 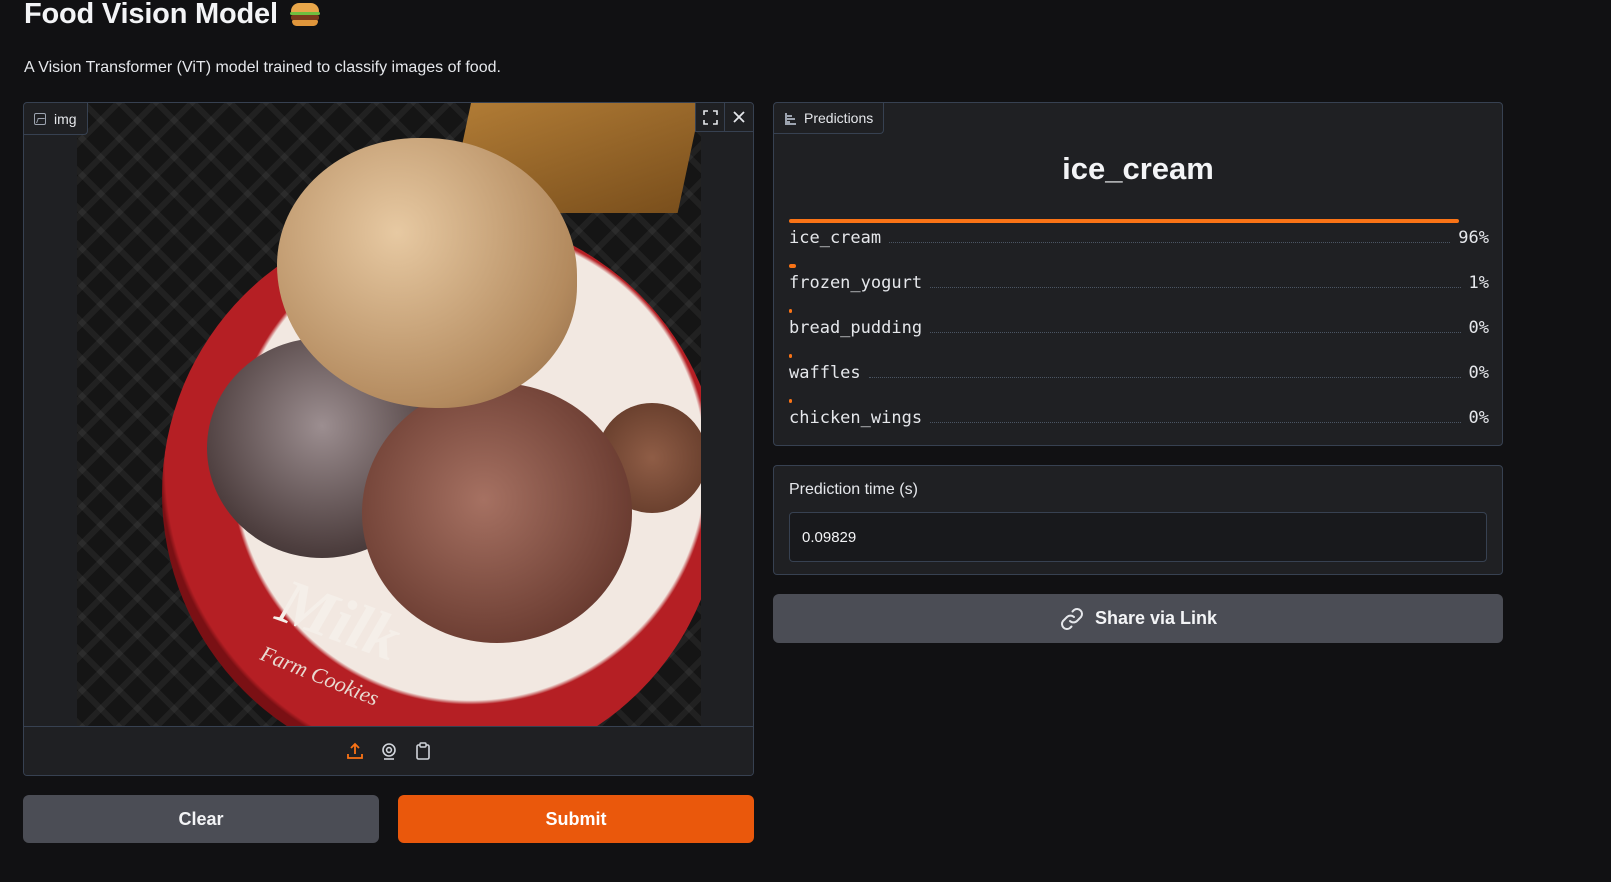 I want to click on image-input-label-text: img, so click(x=65, y=118).